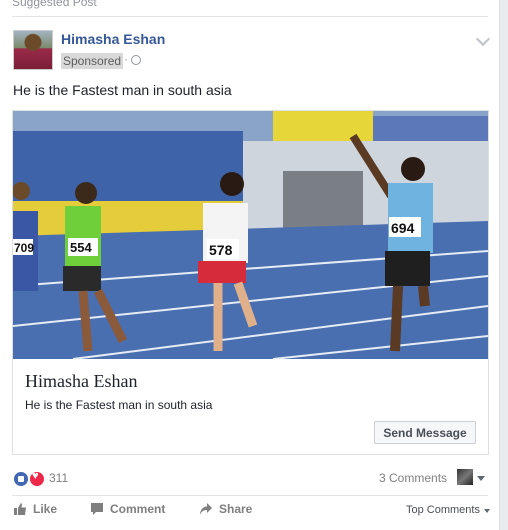 This screenshot has height=530, width=508. I want to click on post-text: He is the Fastest man in south asia, so click(122, 90).